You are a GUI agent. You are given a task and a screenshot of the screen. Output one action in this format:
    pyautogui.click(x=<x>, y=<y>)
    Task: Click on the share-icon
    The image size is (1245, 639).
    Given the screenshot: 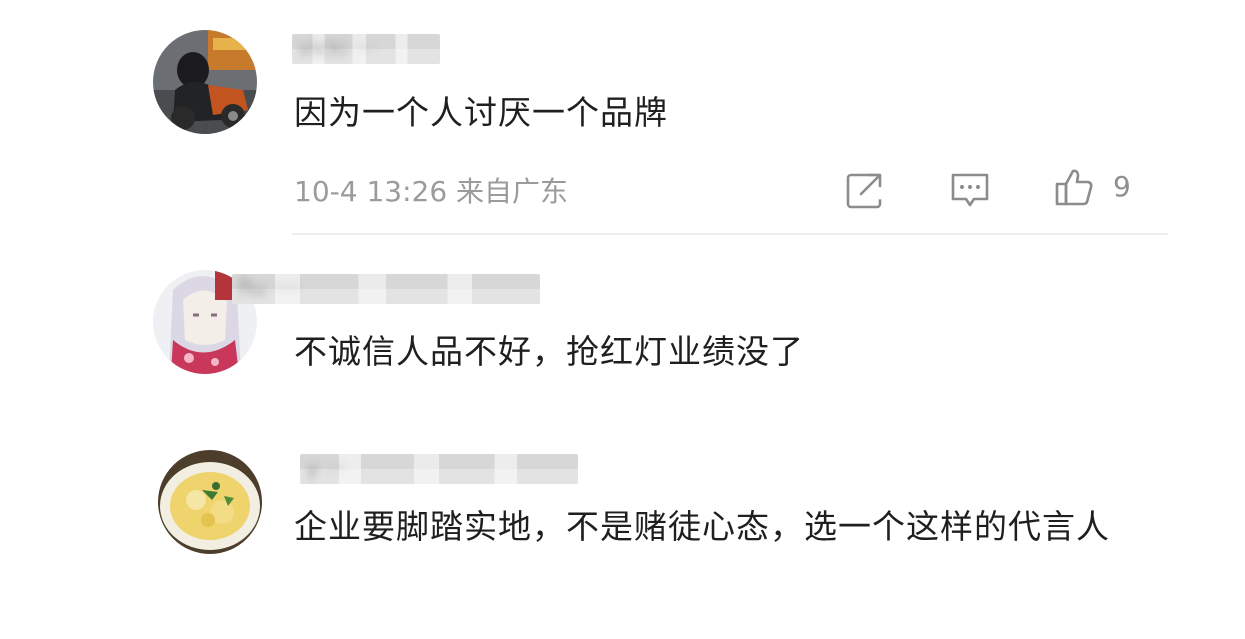 What is the action you would take?
    pyautogui.click(x=865, y=190)
    